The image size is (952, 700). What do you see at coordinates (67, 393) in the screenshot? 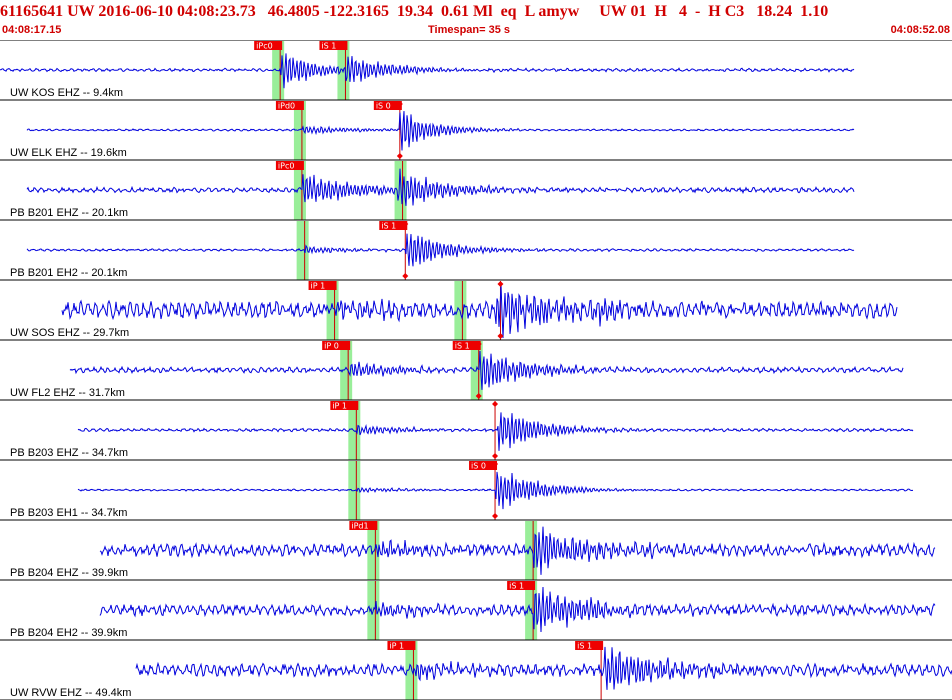
I see `channel-label: UW FL2 EHZ -- 31.7km` at bounding box center [67, 393].